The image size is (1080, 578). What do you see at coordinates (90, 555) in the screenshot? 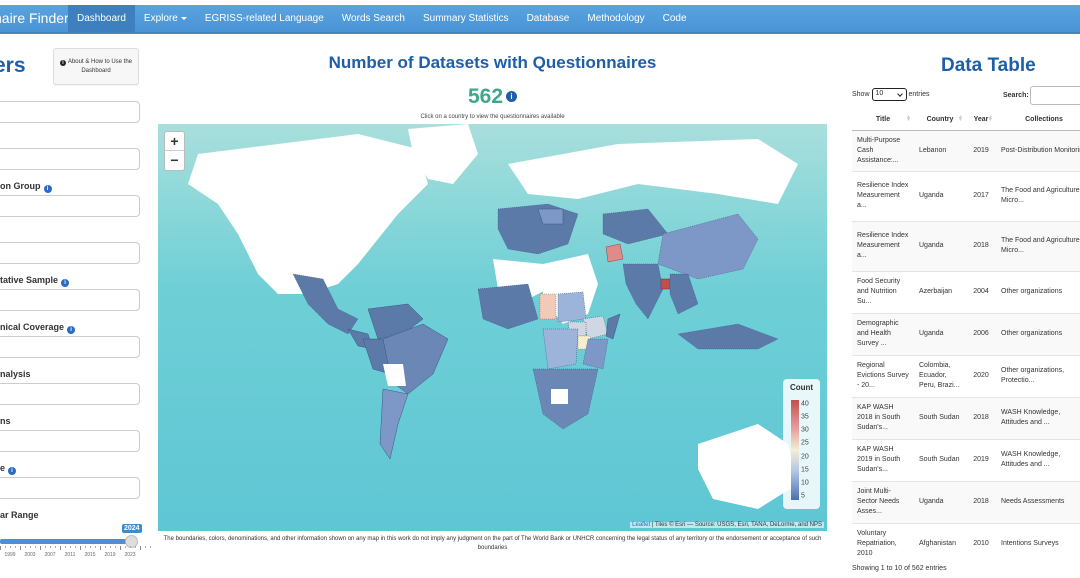
I see `slider-tick-label: 2015` at bounding box center [90, 555].